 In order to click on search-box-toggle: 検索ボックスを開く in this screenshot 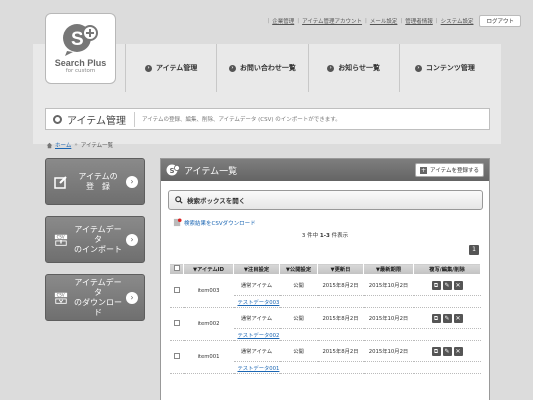, I will do `click(325, 200)`.